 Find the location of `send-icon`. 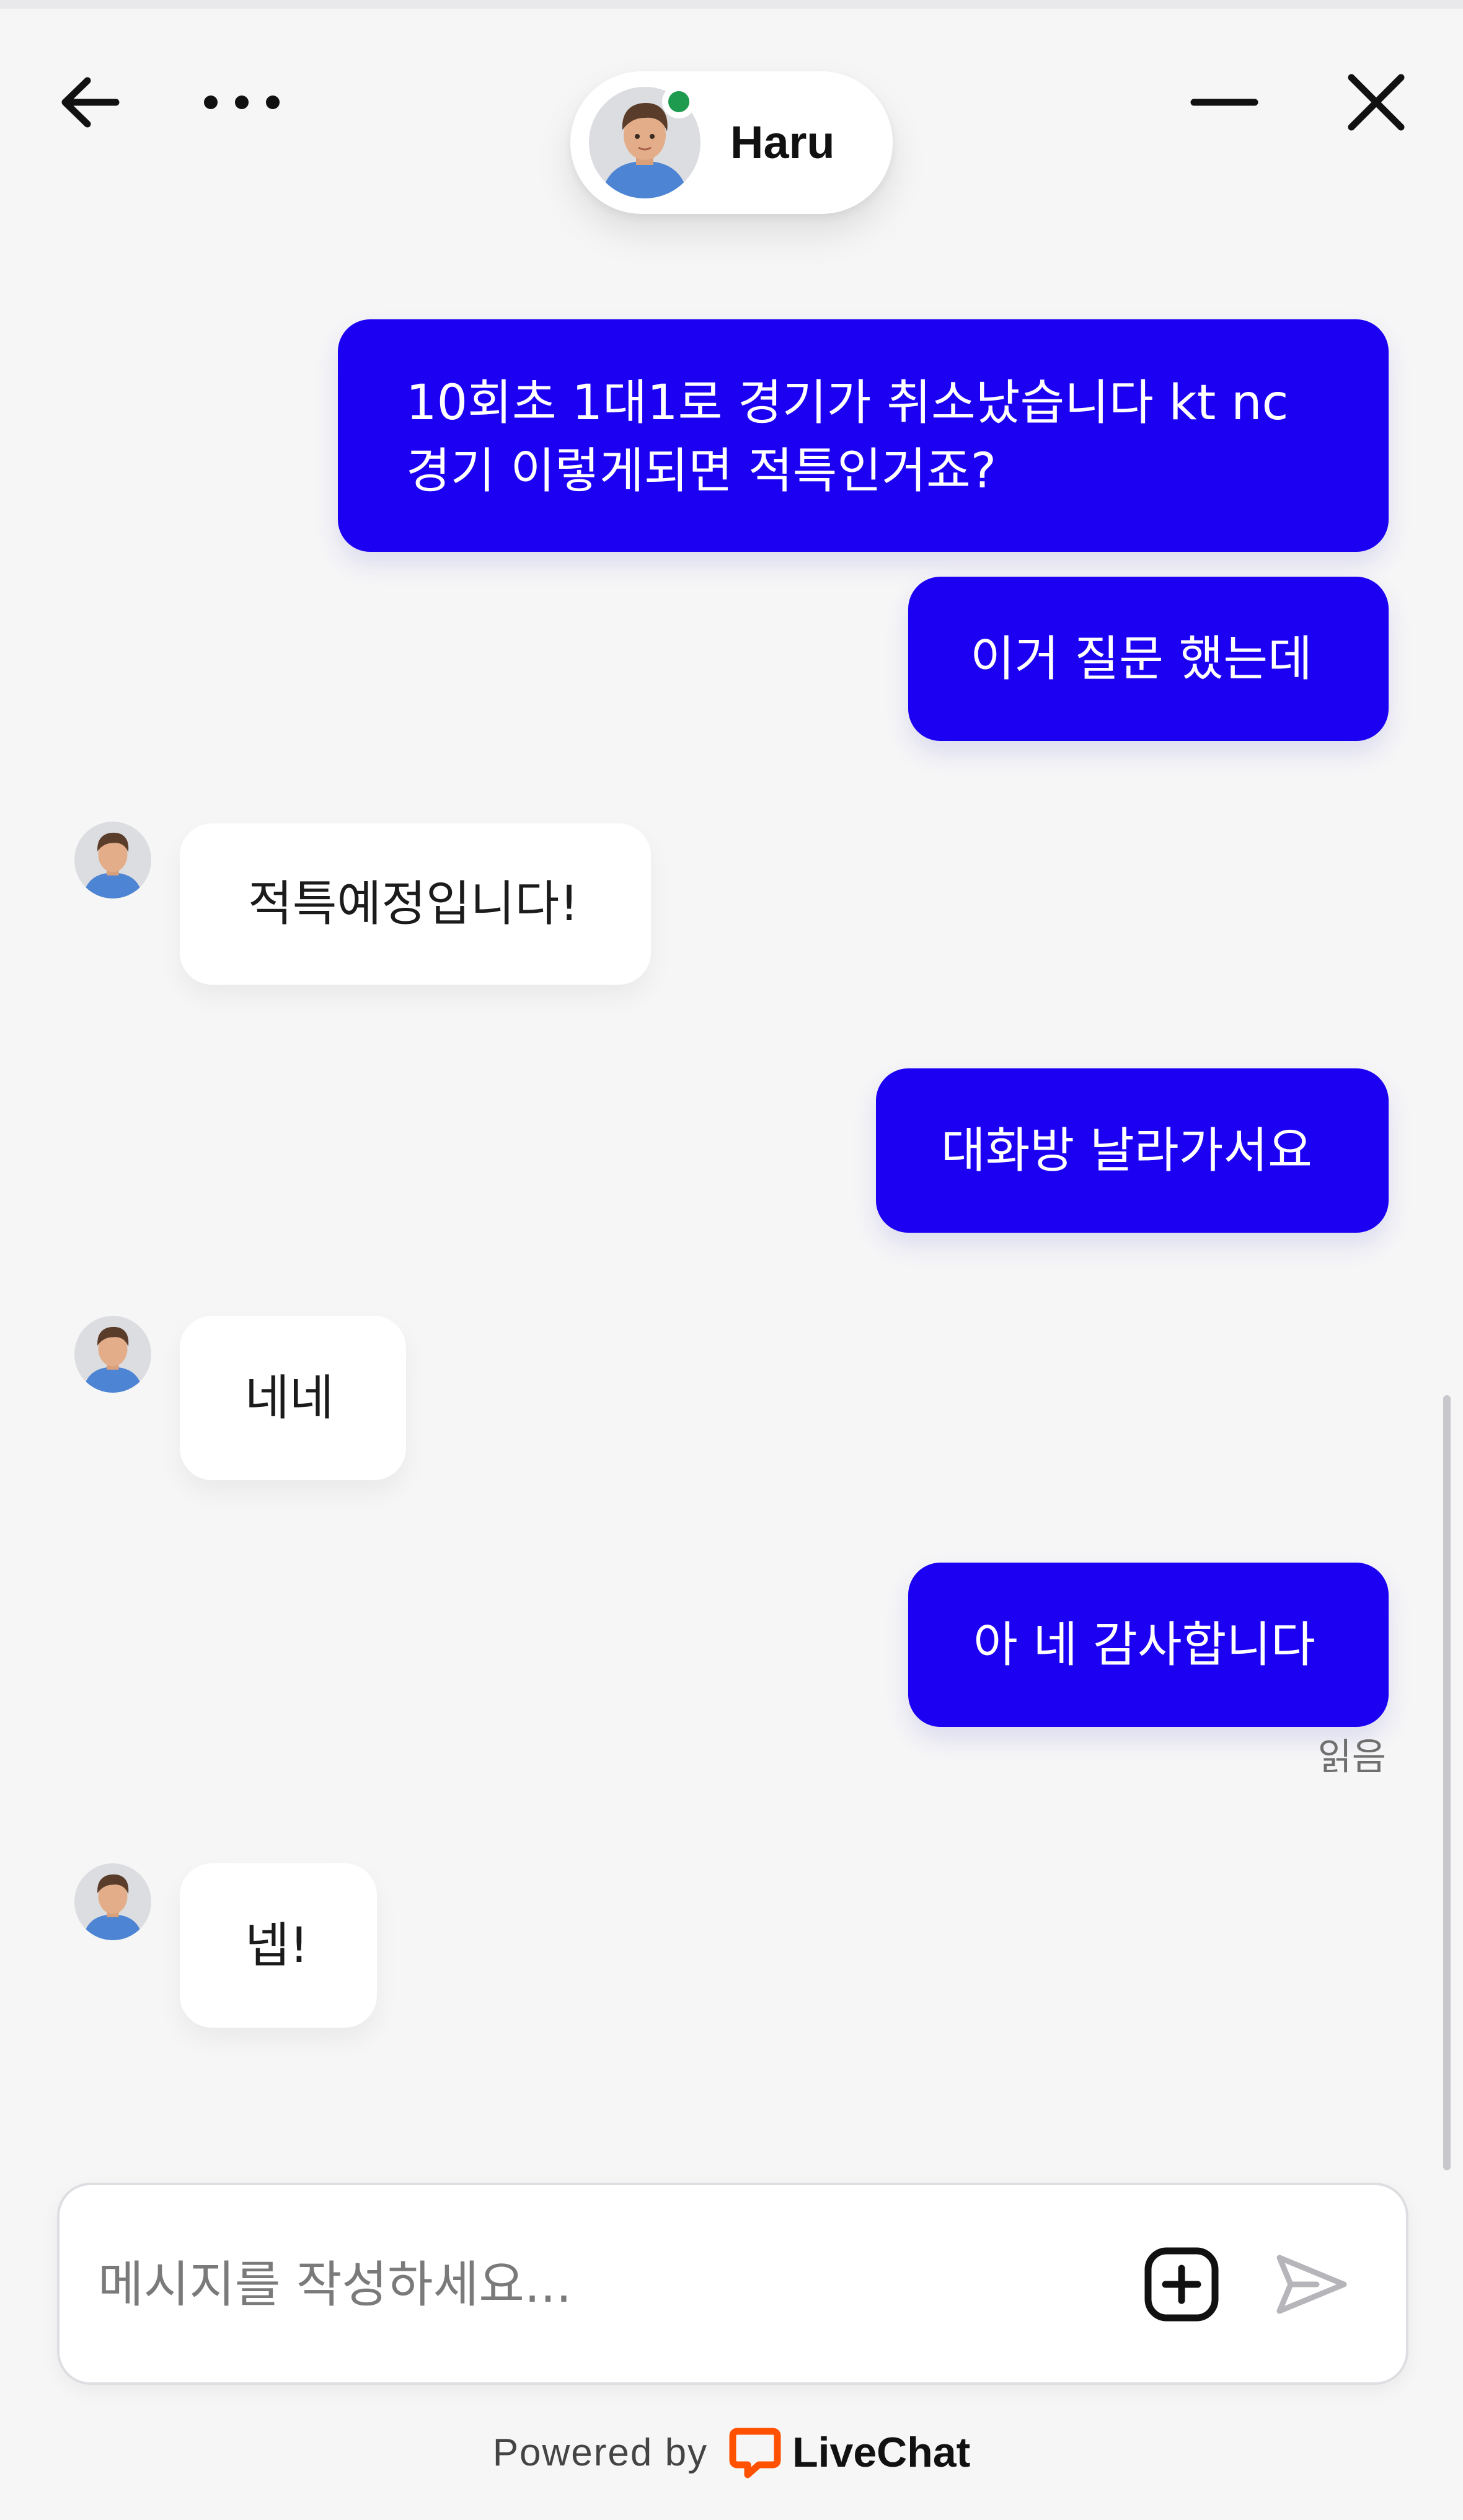

send-icon is located at coordinates (1311, 2284).